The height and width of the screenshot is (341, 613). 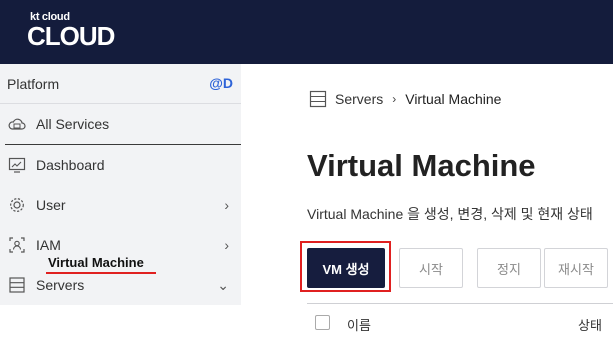 What do you see at coordinates (460, 322) in the screenshot?
I see `table-header: 이름 상태` at bounding box center [460, 322].